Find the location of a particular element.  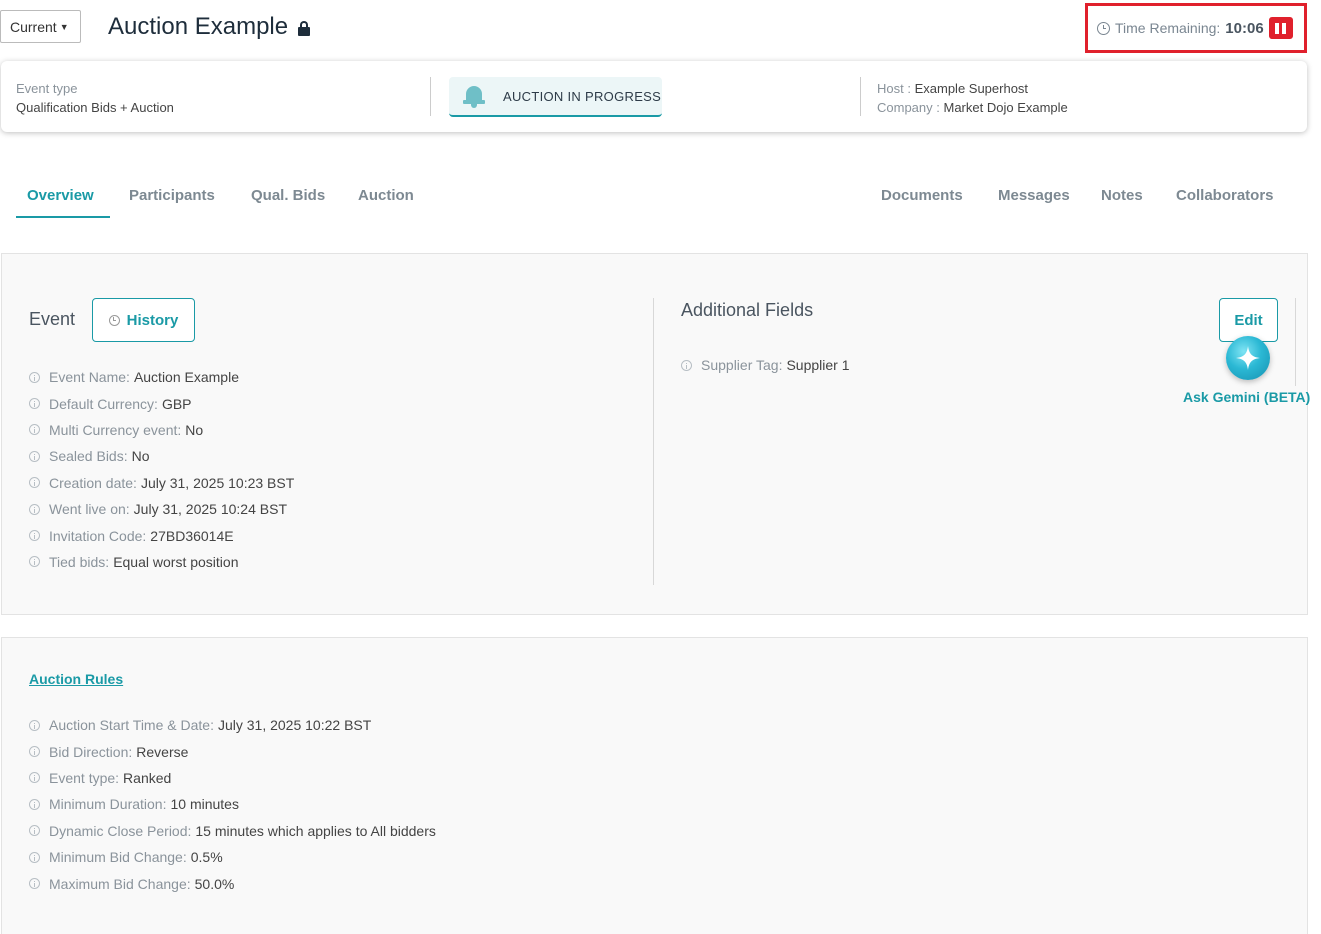

tab-notes: Notes is located at coordinates (1122, 195).